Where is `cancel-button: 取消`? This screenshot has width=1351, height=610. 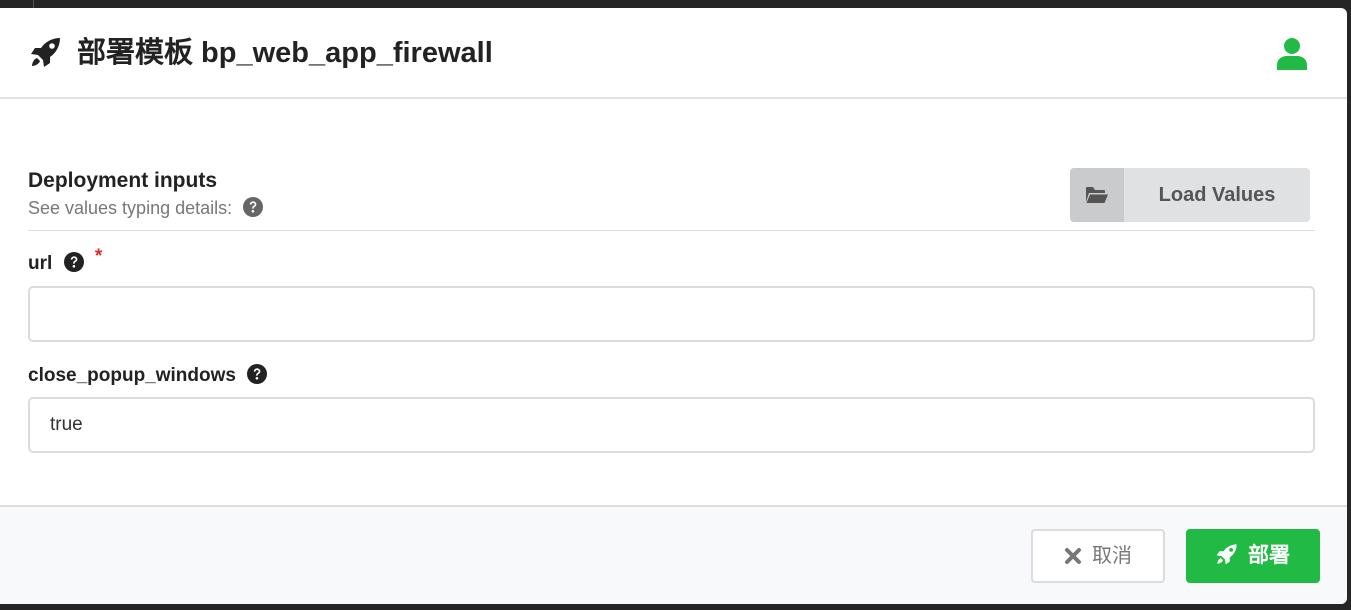
cancel-button: 取消 is located at coordinates (1098, 556).